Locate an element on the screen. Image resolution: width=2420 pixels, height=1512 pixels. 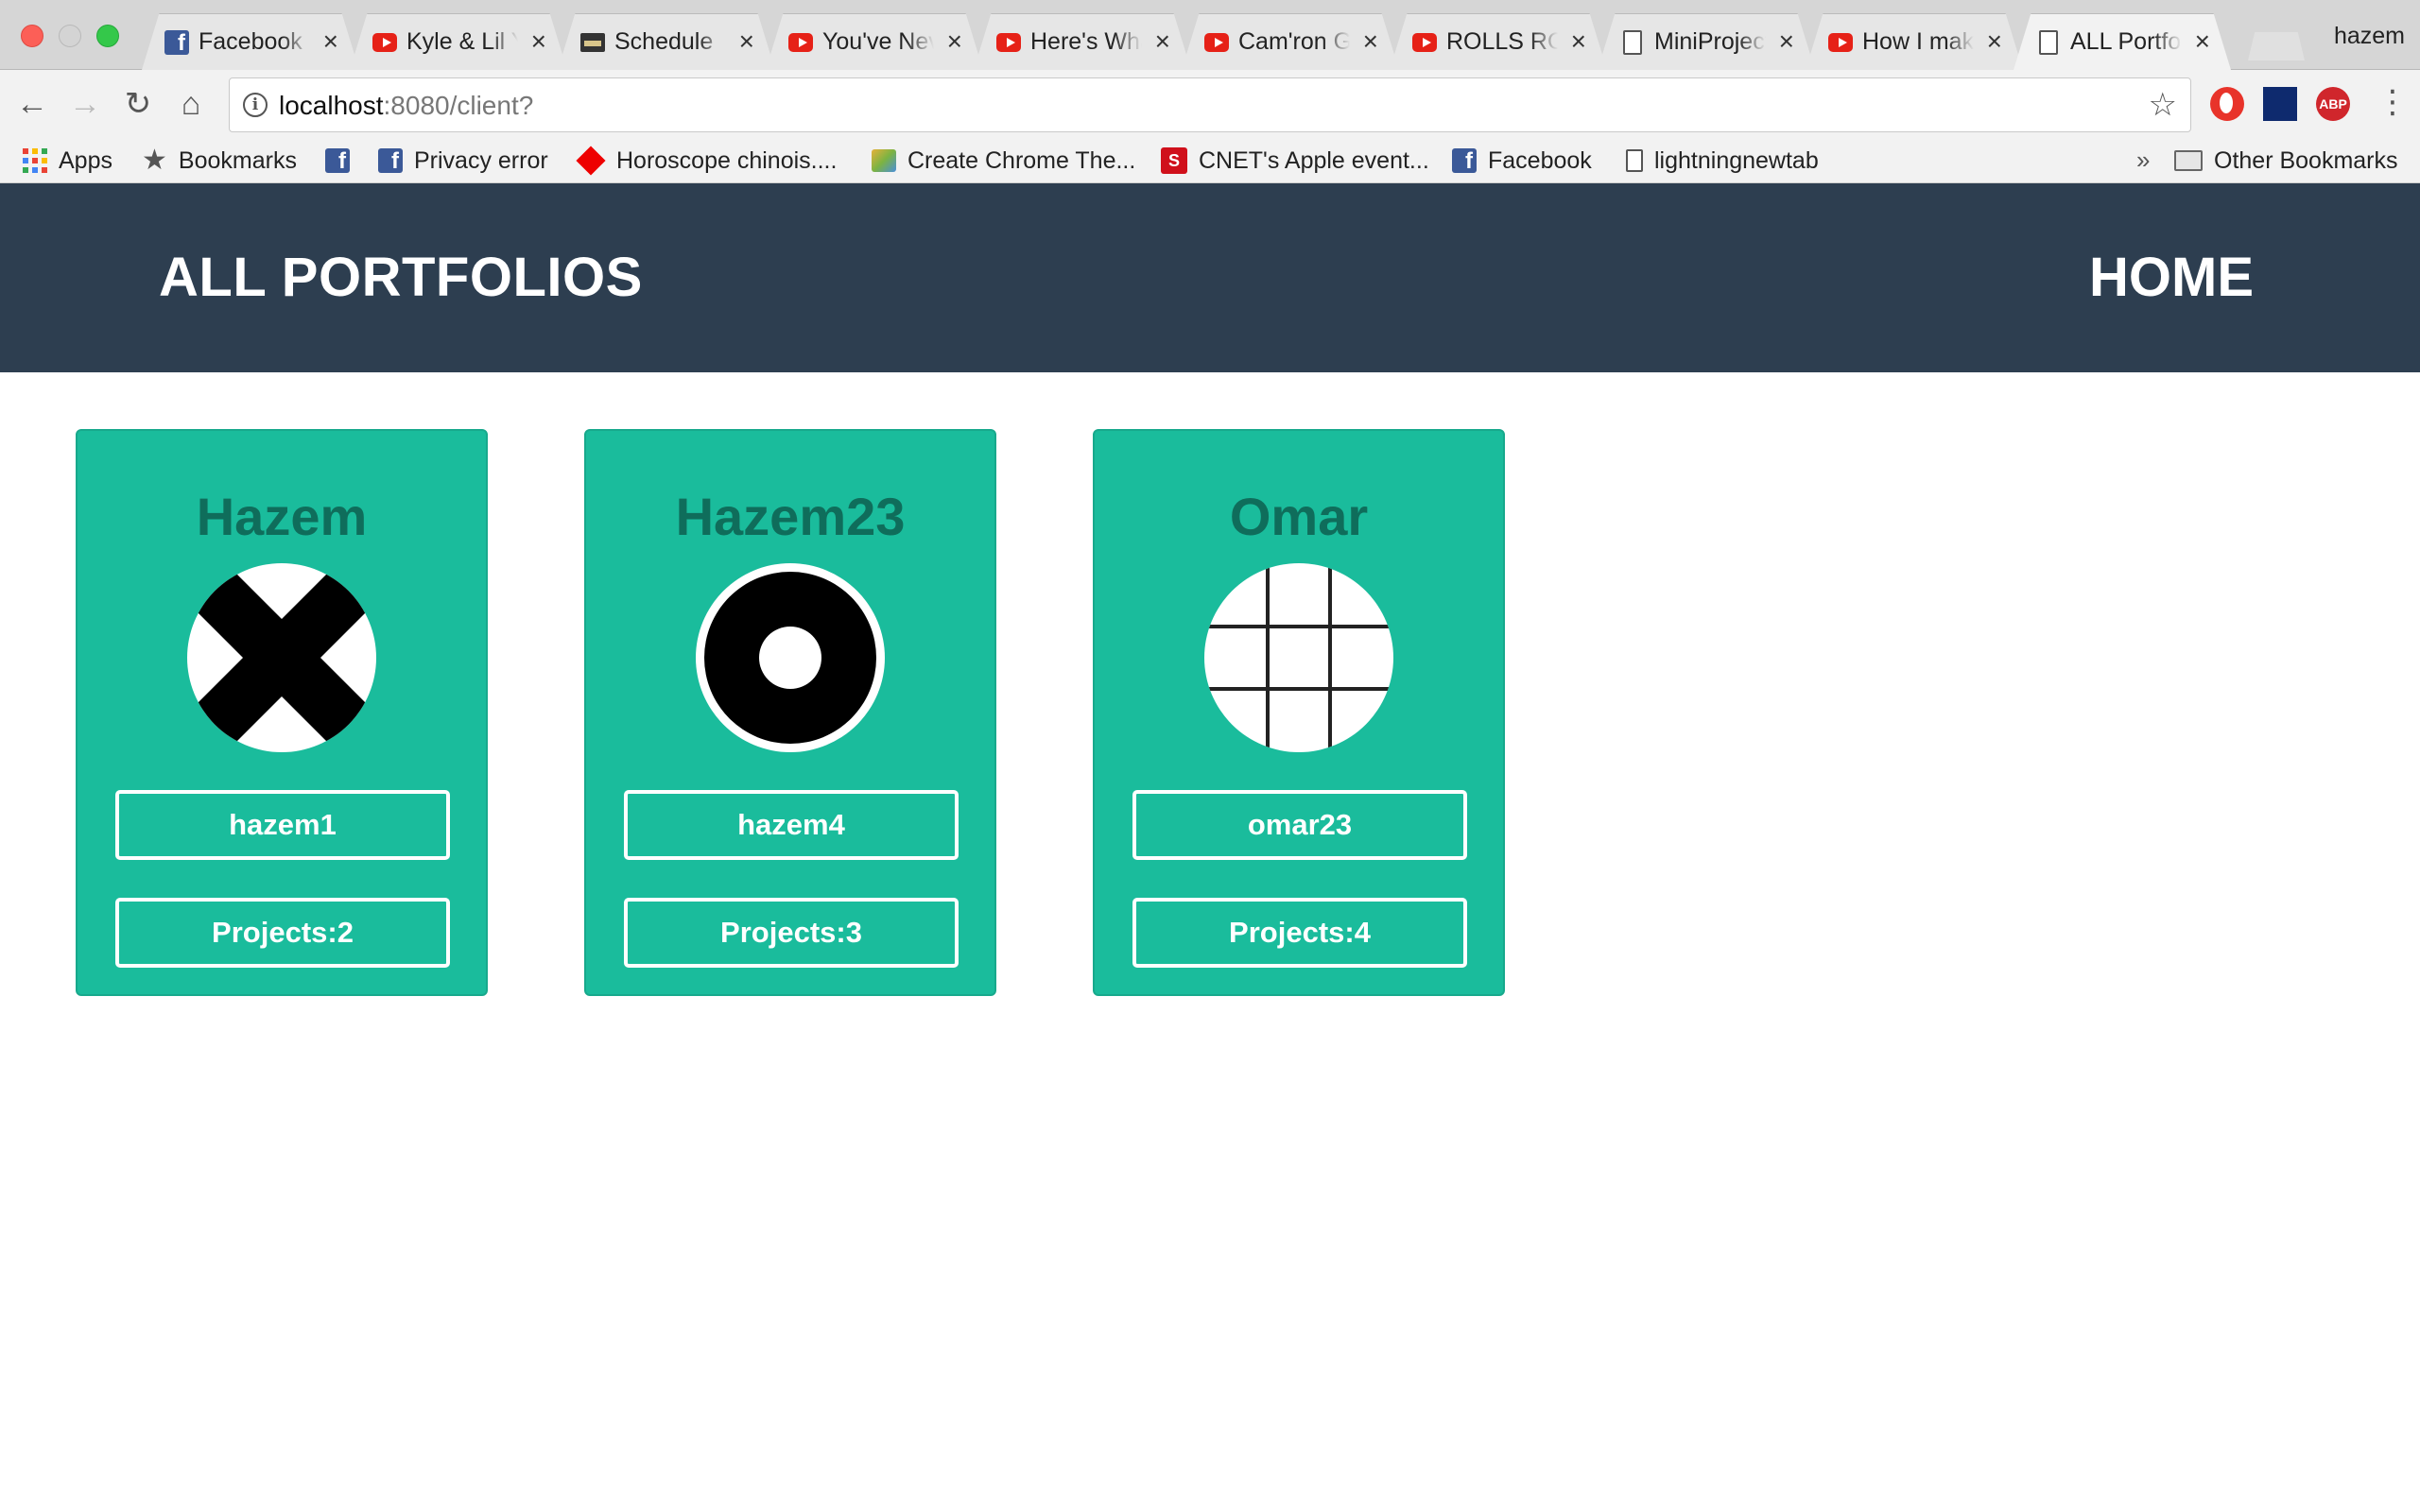
bookmark-privacy-error: f Privacy error is located at coordinates (463, 161).